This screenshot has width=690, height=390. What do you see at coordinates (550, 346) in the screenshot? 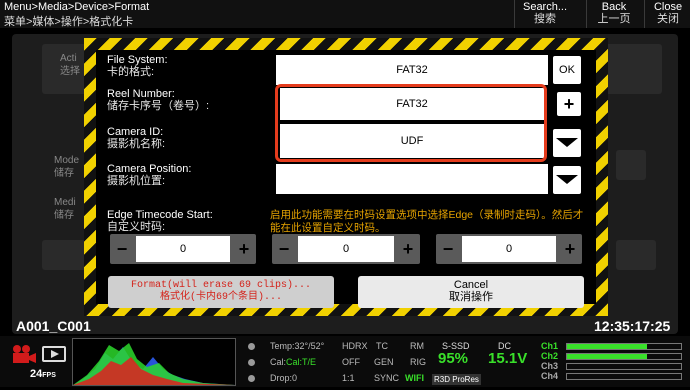
I see `ch1-label: Ch1` at bounding box center [550, 346].